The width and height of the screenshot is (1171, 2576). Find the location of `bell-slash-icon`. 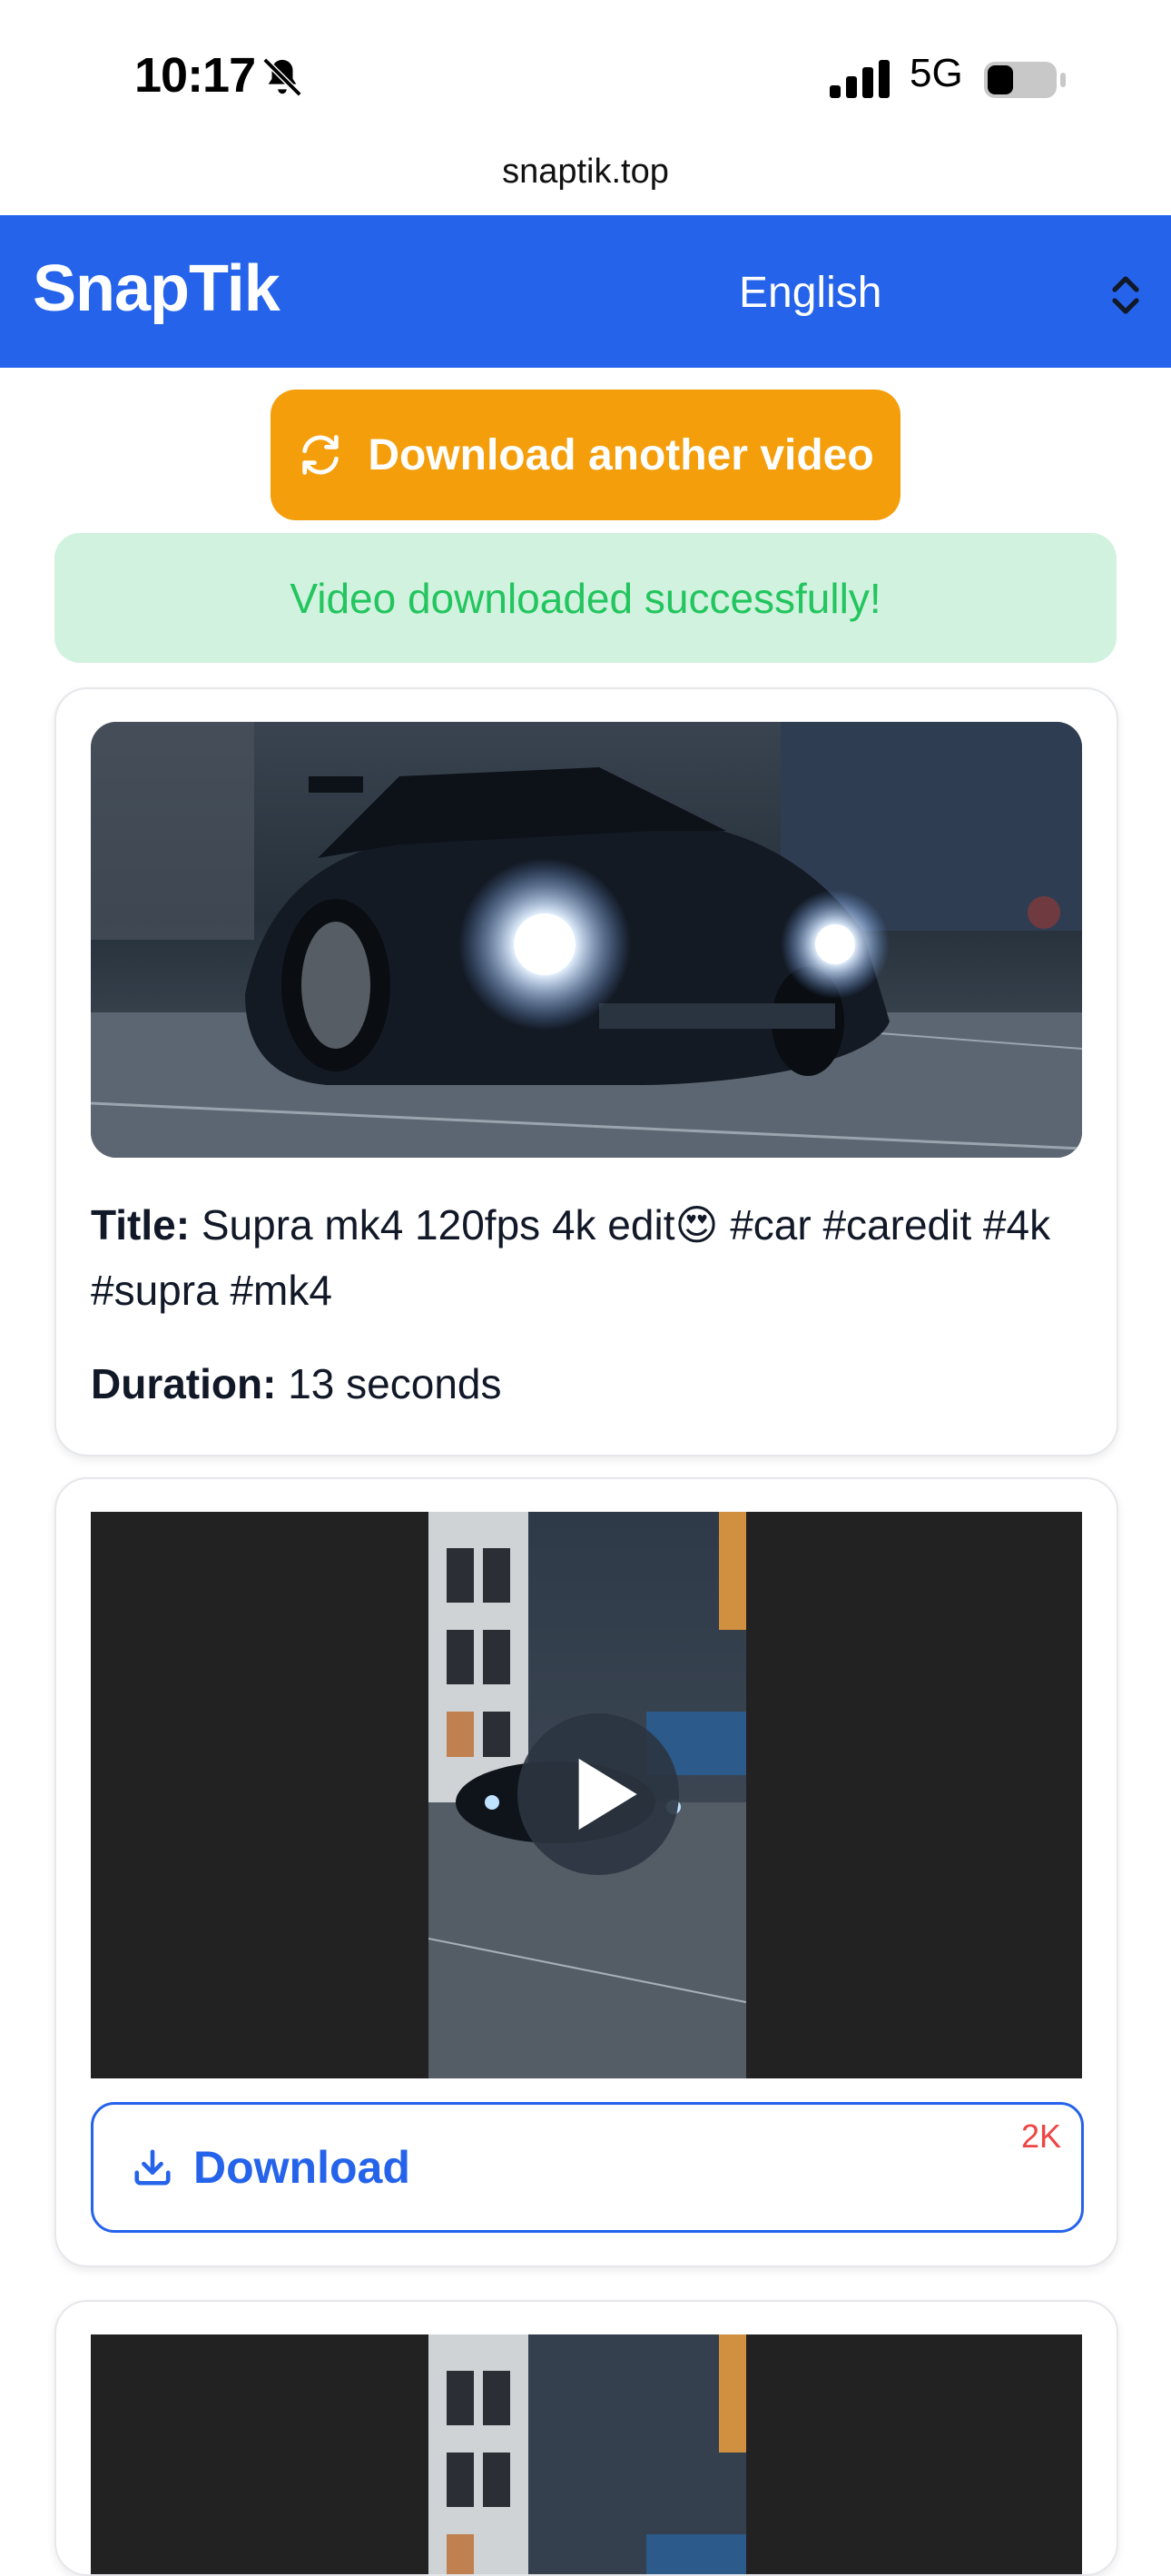

bell-slash-icon is located at coordinates (282, 77).